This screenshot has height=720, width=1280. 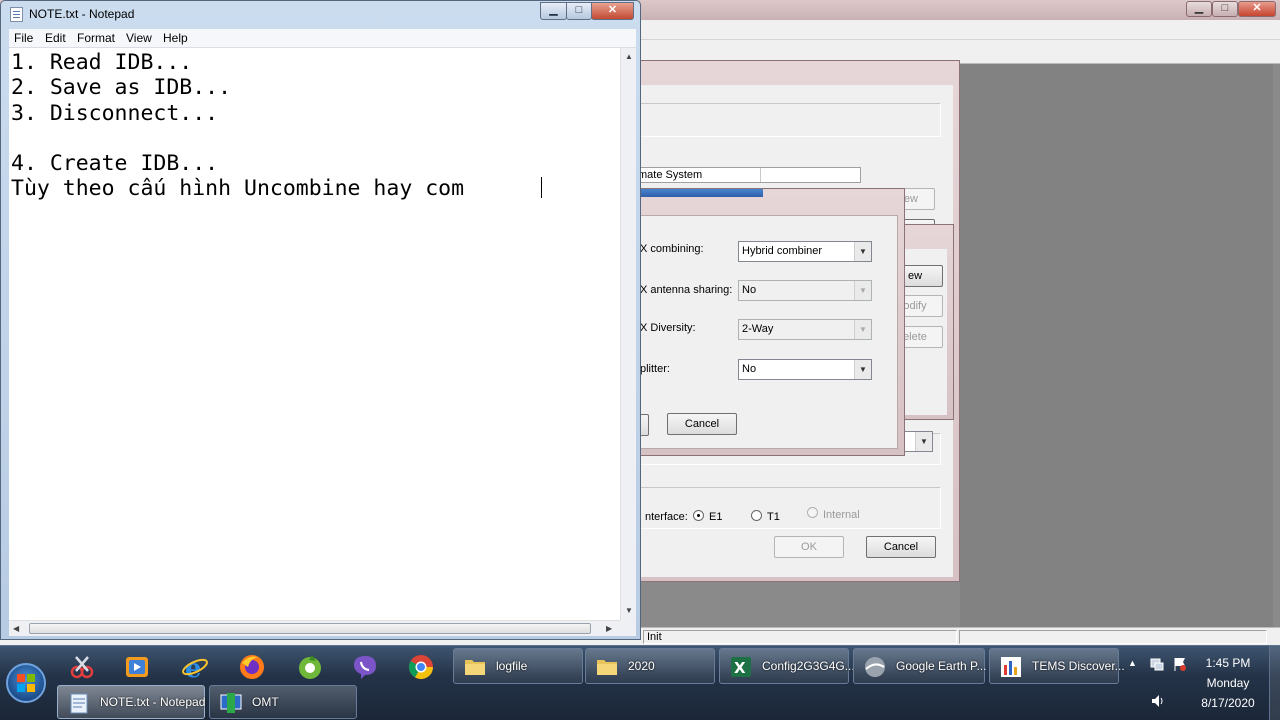 I want to click on menu-edit: Edit, so click(x=55, y=38).